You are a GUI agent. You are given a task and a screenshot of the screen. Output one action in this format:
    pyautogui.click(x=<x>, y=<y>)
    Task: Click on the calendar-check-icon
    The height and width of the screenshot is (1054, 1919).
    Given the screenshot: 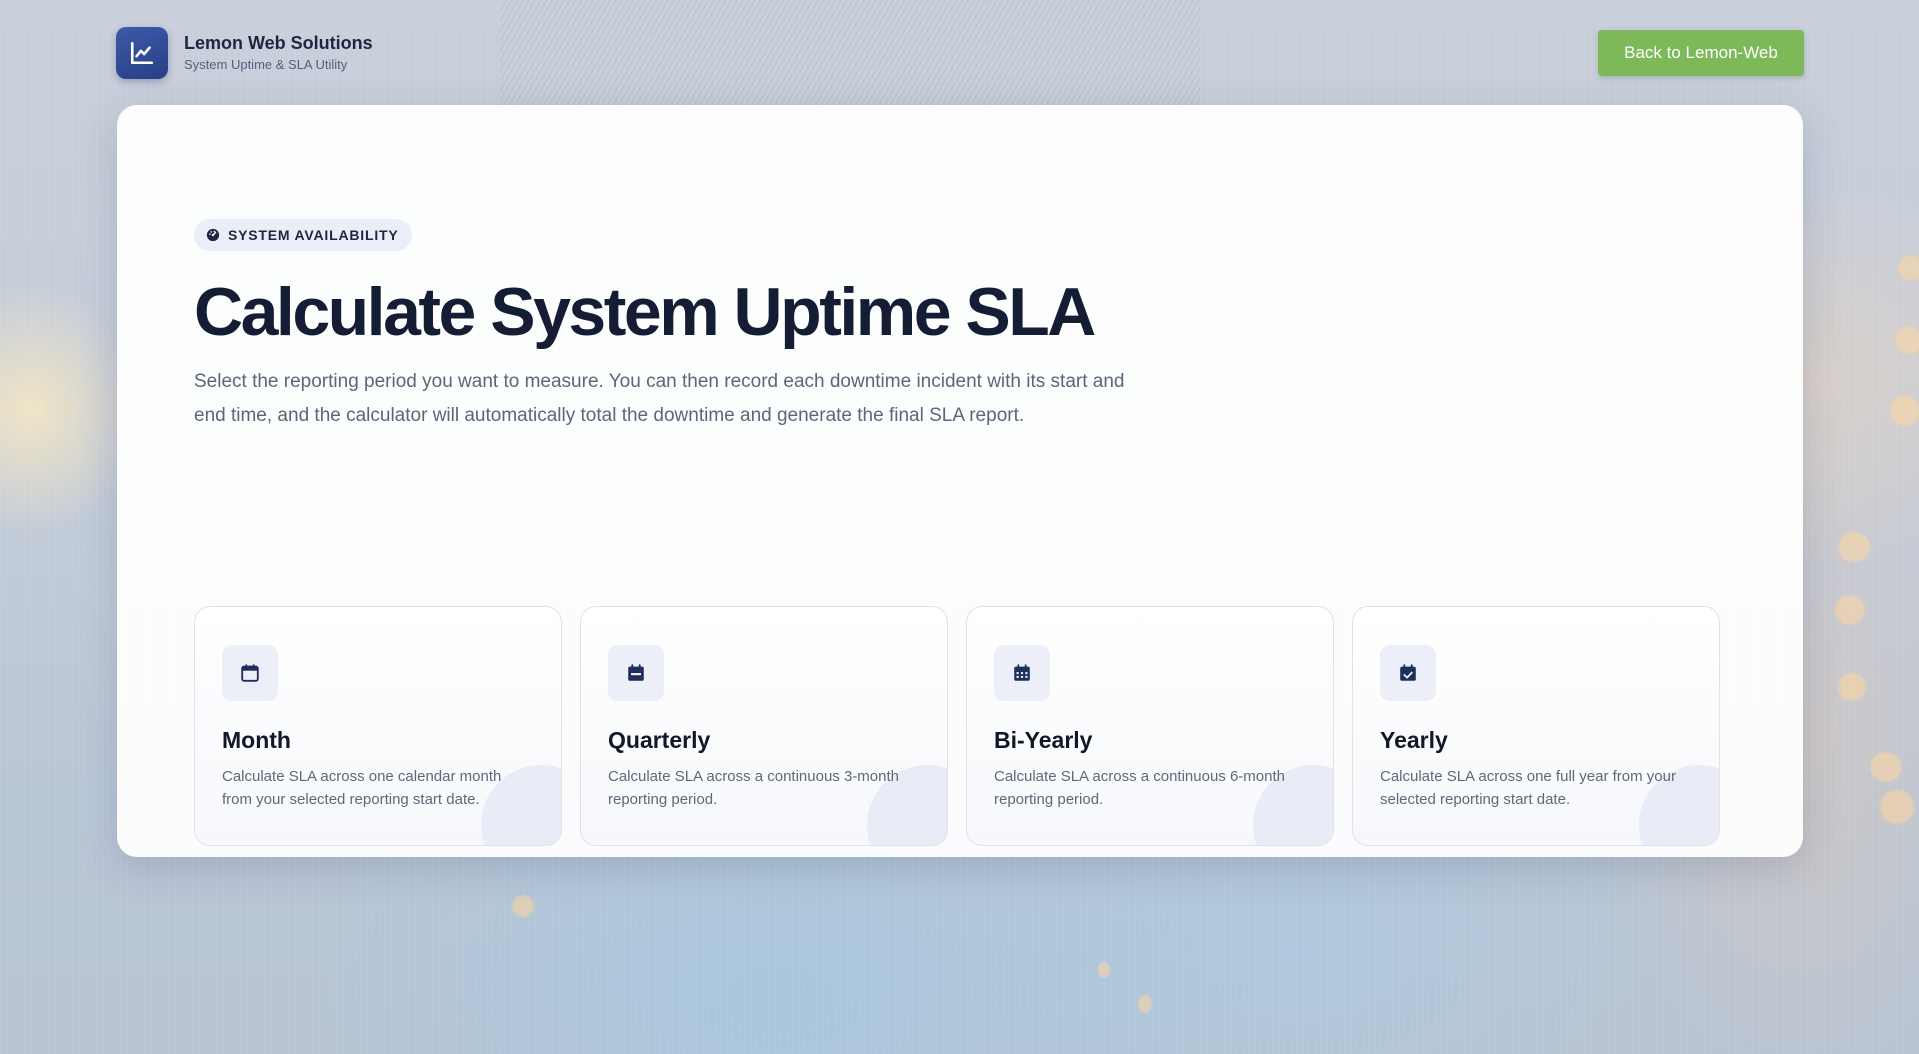 What is the action you would take?
    pyautogui.click(x=1408, y=673)
    